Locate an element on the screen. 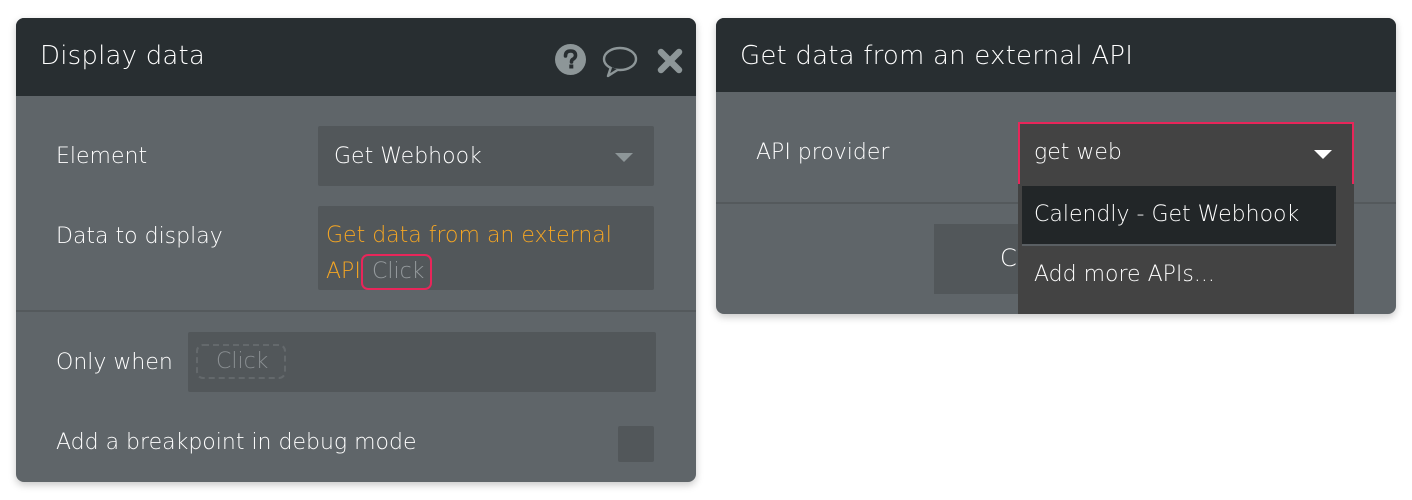  only-when-click-placeholder: Click is located at coordinates (241, 361).